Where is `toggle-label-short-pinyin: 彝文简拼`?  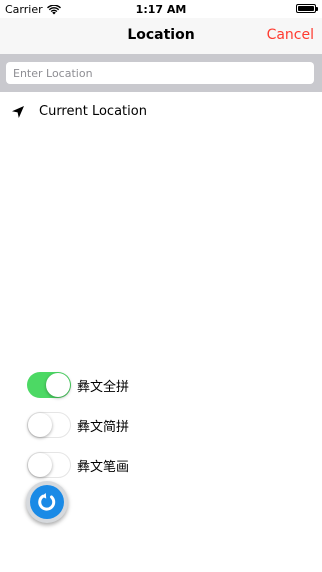
toggle-label-short-pinyin: 彝文简拼 is located at coordinates (103, 427).